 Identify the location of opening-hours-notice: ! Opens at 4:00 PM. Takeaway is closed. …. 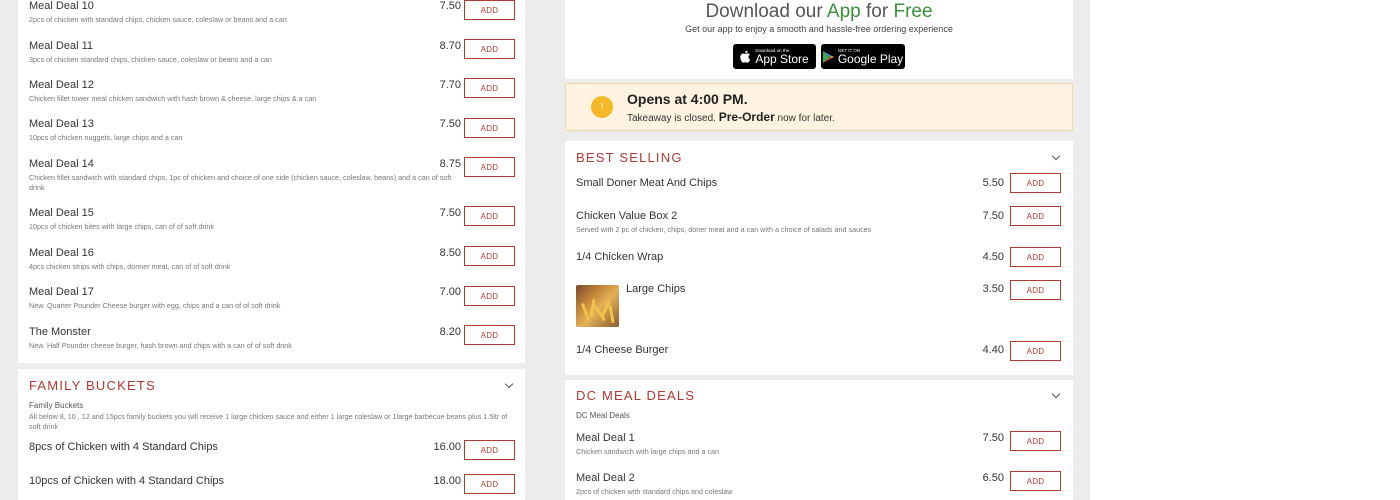
(819, 107).